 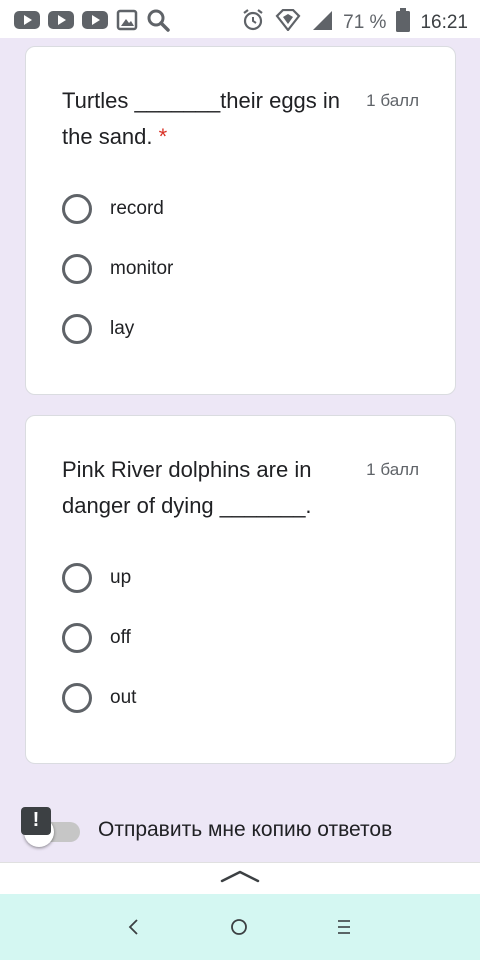 What do you see at coordinates (253, 22) in the screenshot?
I see `alarm-icon` at bounding box center [253, 22].